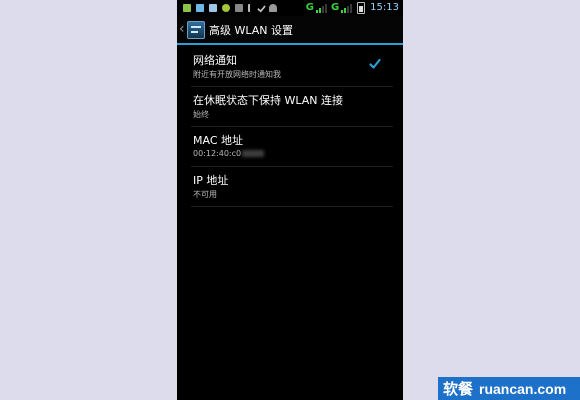  What do you see at coordinates (292, 187) in the screenshot?
I see `setting-ip-address: IP 地址 不可用` at bounding box center [292, 187].